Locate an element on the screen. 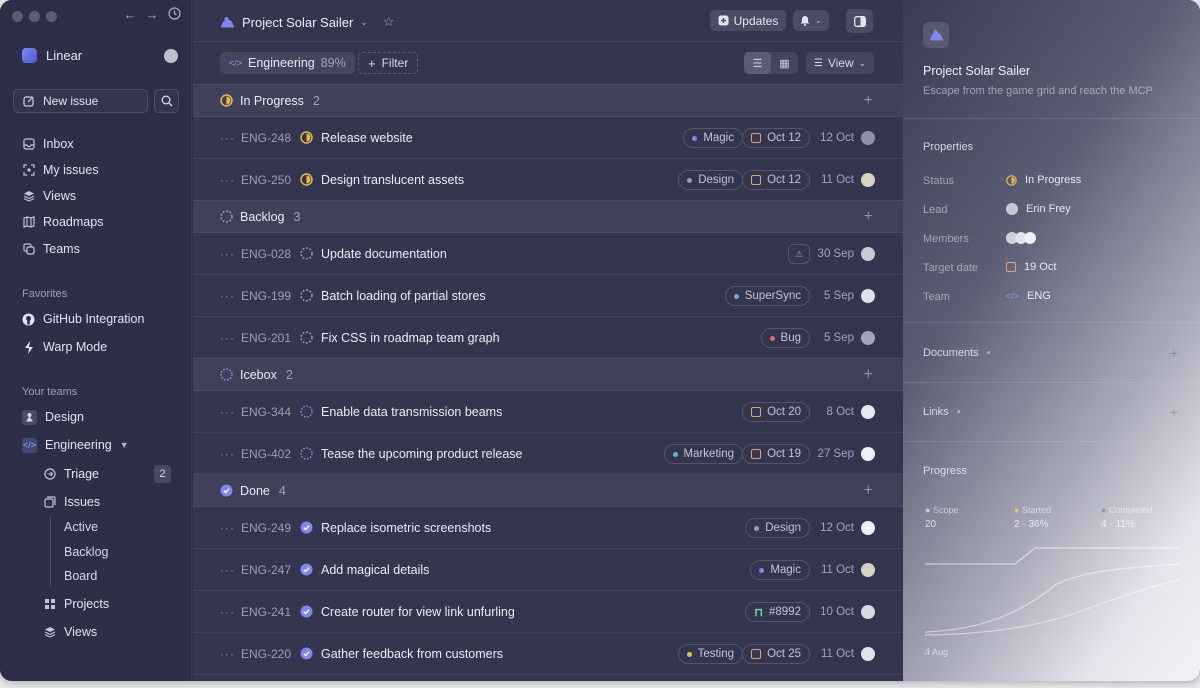 Image resolution: width=1200 pixels, height=688 pixels. caret-down-icon: ▼ is located at coordinates (124, 445).